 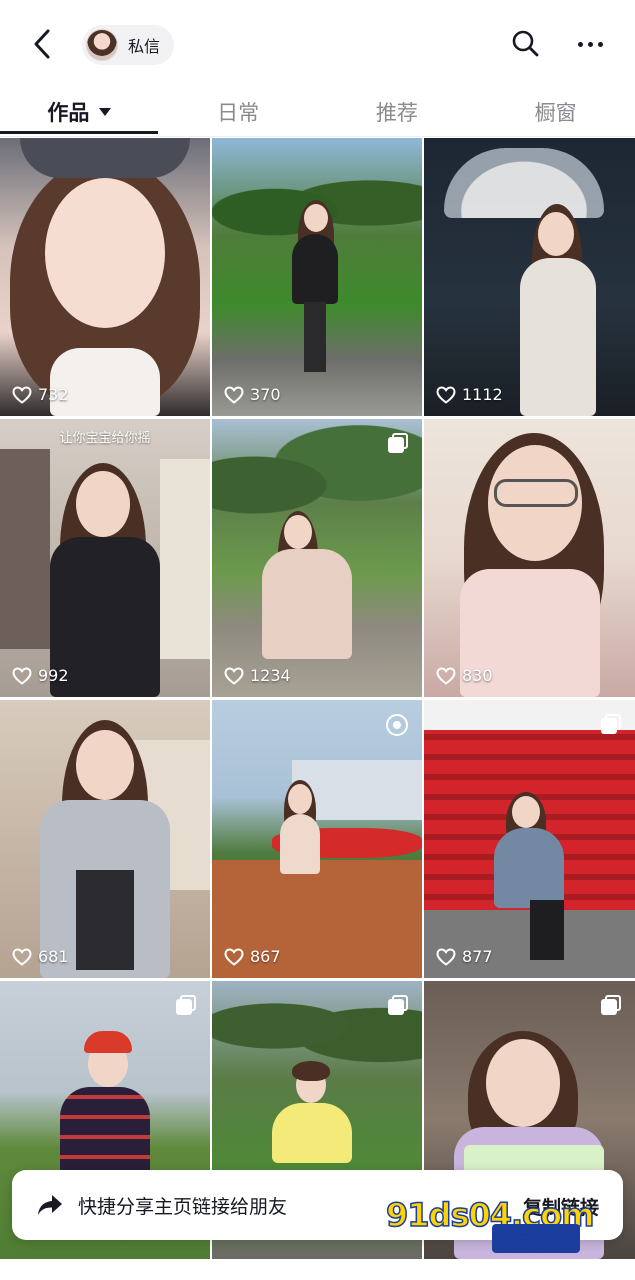 I want to click on avatar, so click(x=102, y=45).